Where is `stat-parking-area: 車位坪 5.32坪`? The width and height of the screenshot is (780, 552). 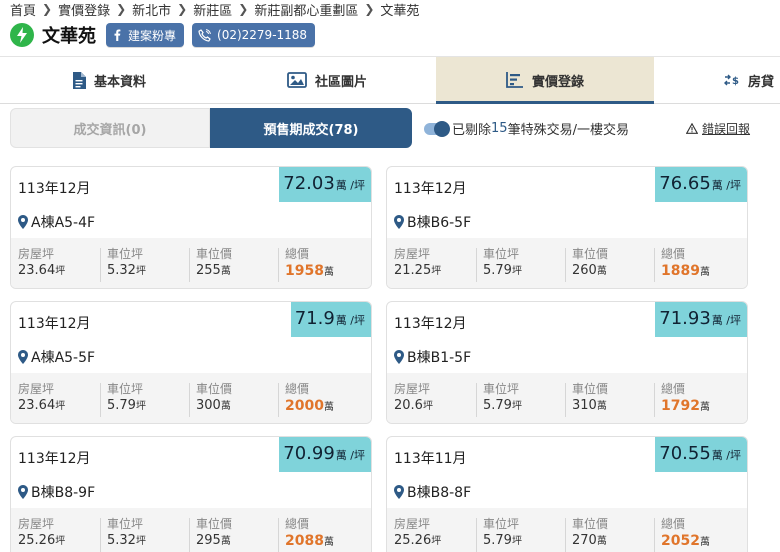
stat-parking-area: 車位坪 5.32坪 is located at coordinates (144, 534).